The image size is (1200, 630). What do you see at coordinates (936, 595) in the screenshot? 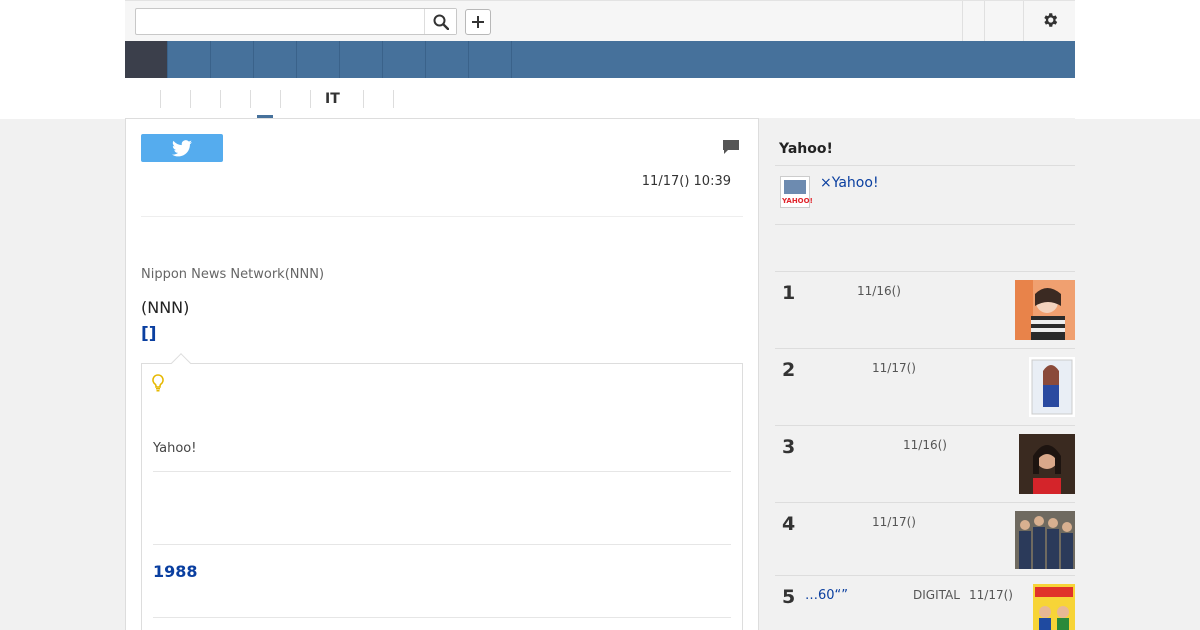
I see `rank-source: DIGITAL` at bounding box center [936, 595].